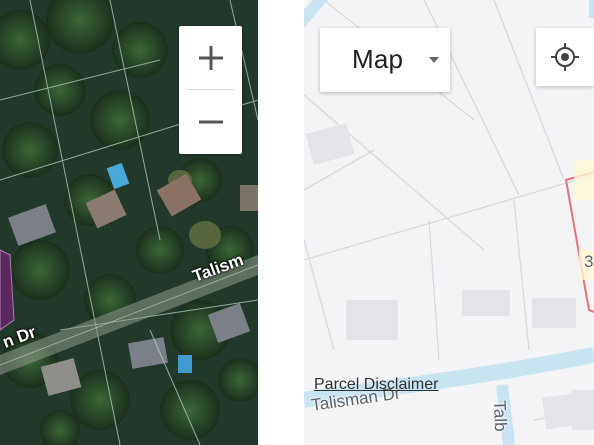 The width and height of the screenshot is (594, 445). What do you see at coordinates (500, 416) in the screenshot?
I see `street-label-talb: Talb` at bounding box center [500, 416].